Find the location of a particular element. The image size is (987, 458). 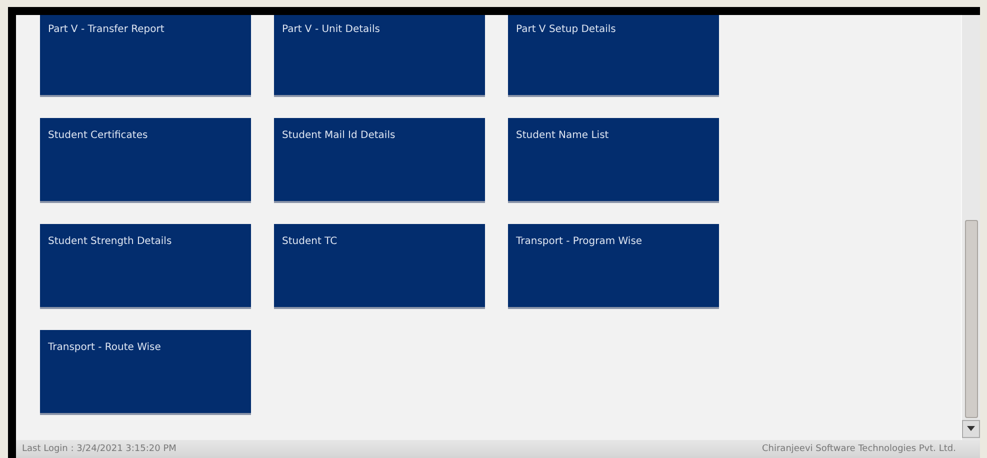

report-tile: Part V - Transfer Report is located at coordinates (145, 56).